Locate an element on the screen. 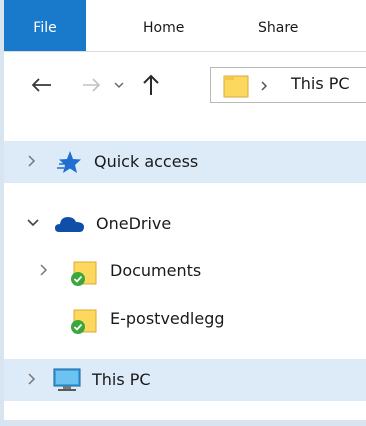 The width and height of the screenshot is (366, 426). tree-item-onedrive: OneDrive is located at coordinates (185, 224).